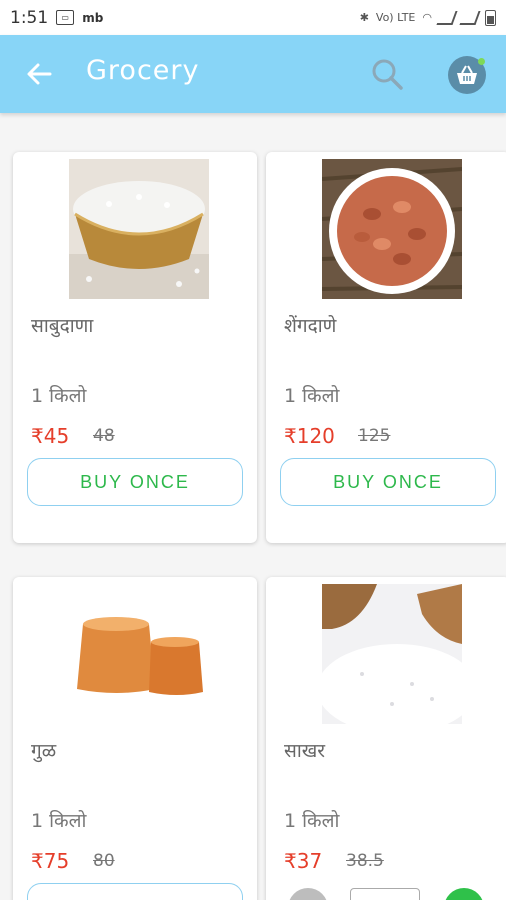 This screenshot has height=900, width=506. What do you see at coordinates (303, 861) in the screenshot?
I see `product-price: ₹37` at bounding box center [303, 861].